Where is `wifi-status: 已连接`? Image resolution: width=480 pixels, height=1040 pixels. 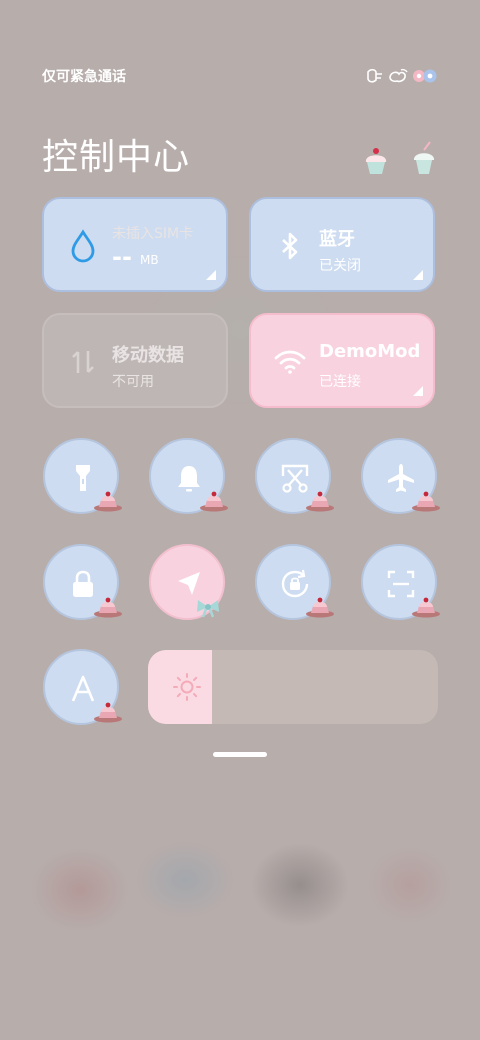
wifi-status: 已连接 is located at coordinates (340, 382).